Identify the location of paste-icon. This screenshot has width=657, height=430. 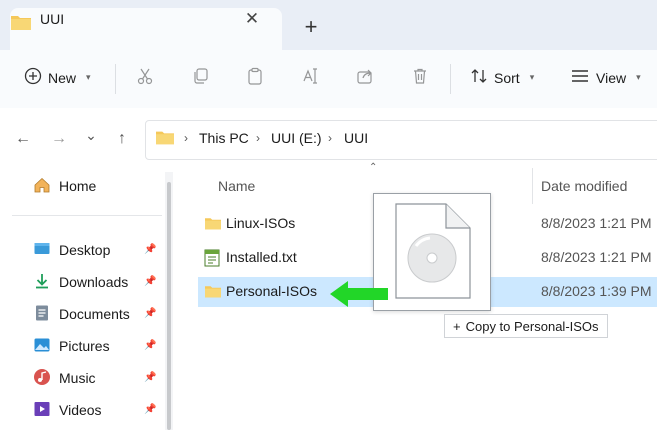
(255, 78).